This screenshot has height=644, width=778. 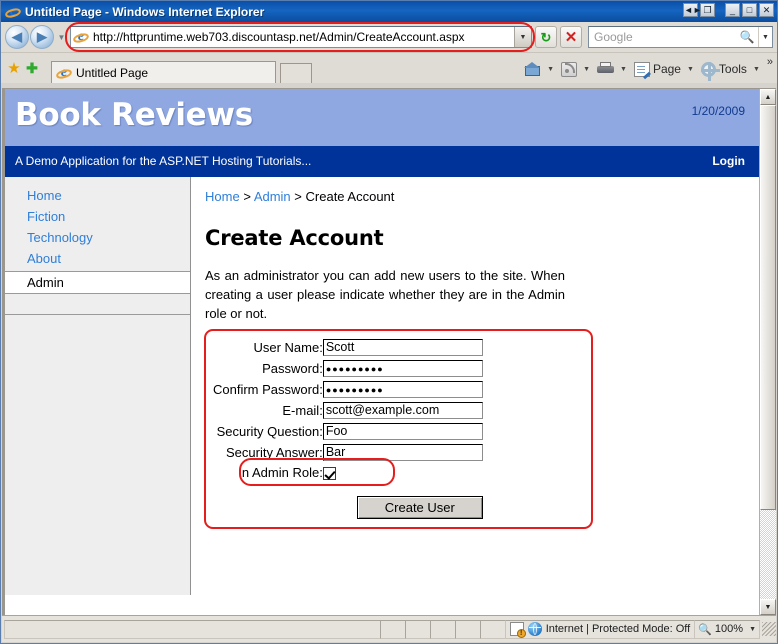 I want to click on search-input: Google, so click(x=662, y=37).